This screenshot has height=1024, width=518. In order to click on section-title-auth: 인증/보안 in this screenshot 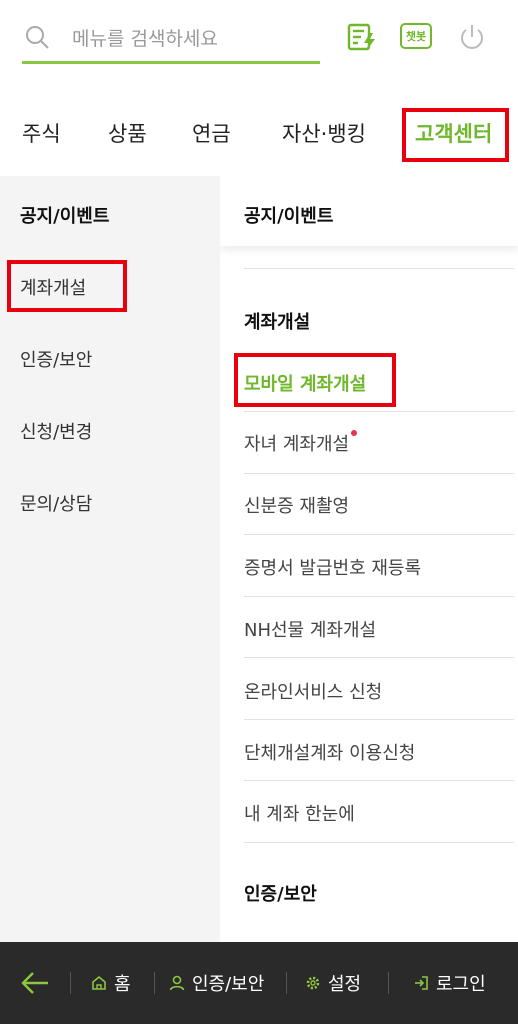, I will do `click(280, 894)`.